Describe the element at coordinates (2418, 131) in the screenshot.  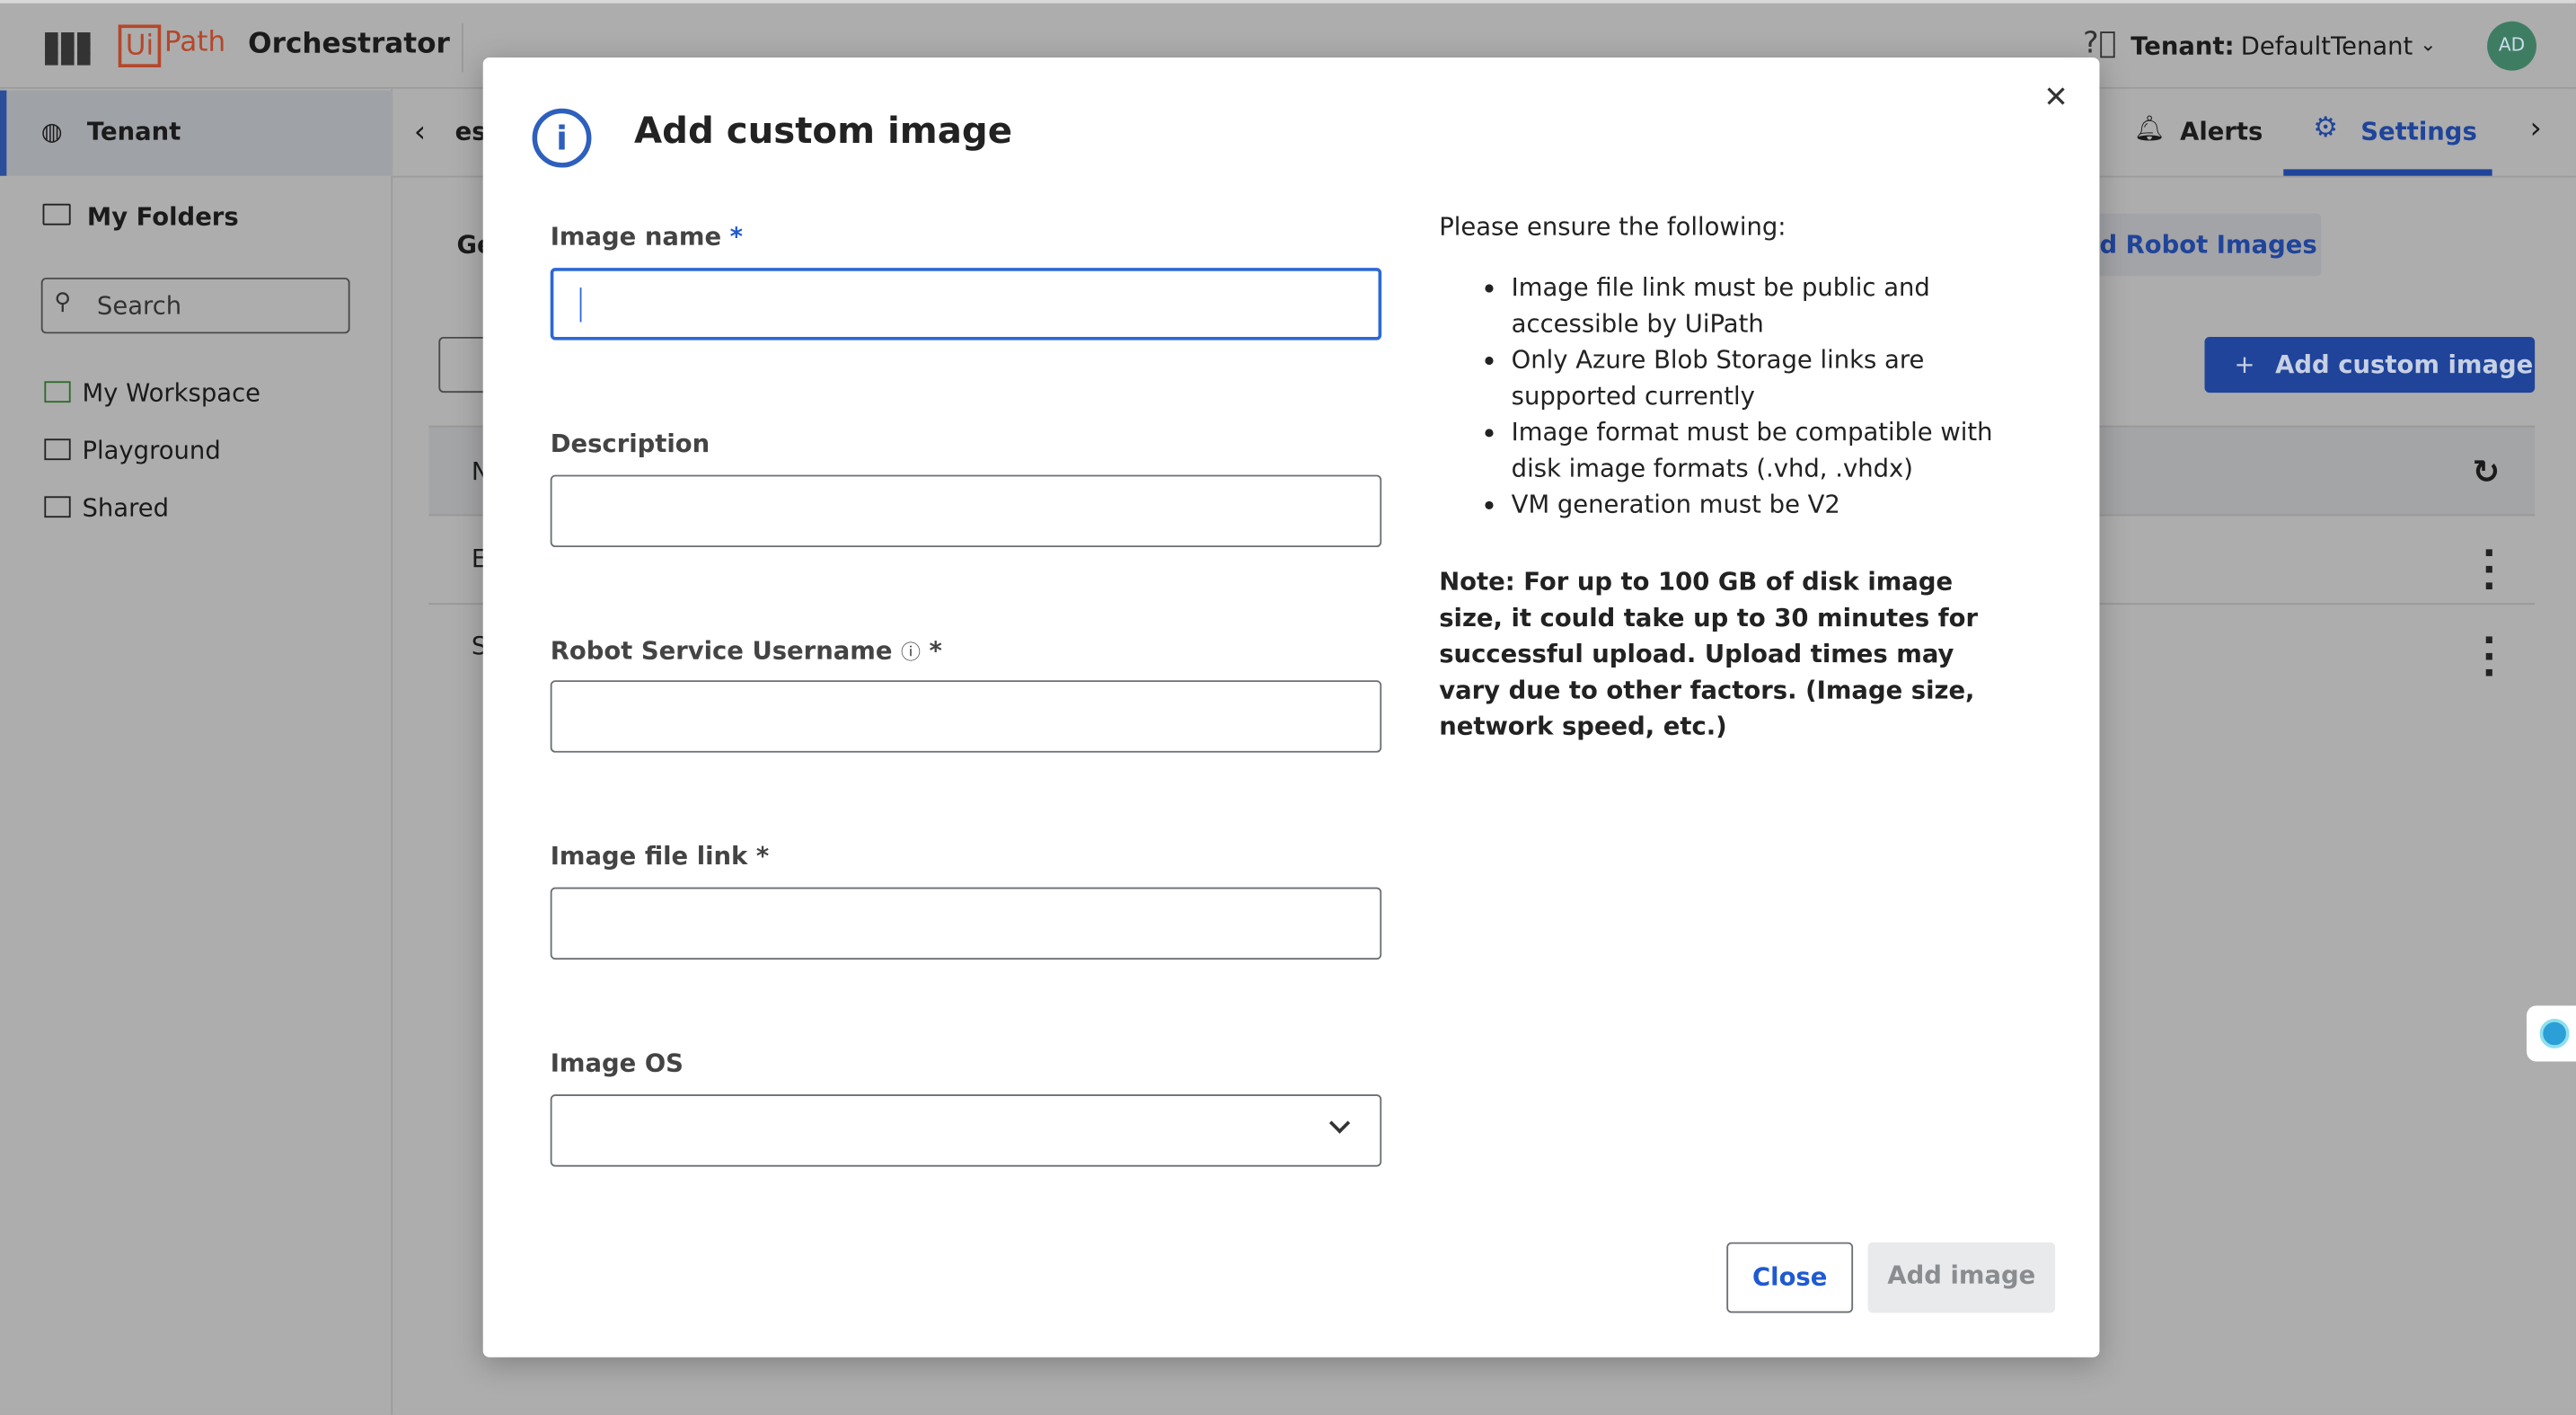
I see `tab-settings: Settings` at that location.